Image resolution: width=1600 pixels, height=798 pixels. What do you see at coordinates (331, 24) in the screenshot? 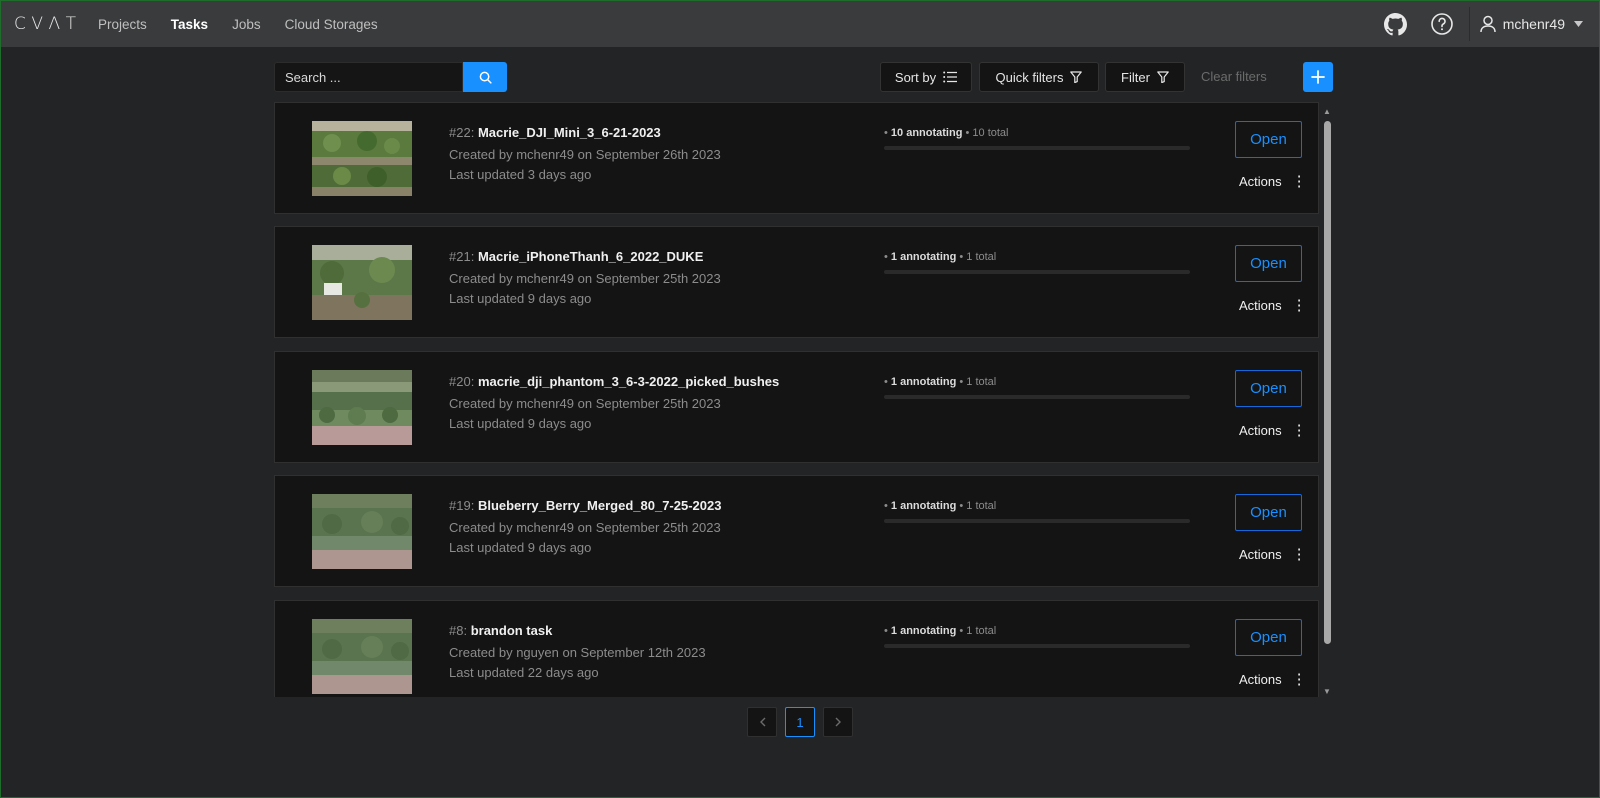
I see `nav-cloud-storages: Cloud Storages` at bounding box center [331, 24].